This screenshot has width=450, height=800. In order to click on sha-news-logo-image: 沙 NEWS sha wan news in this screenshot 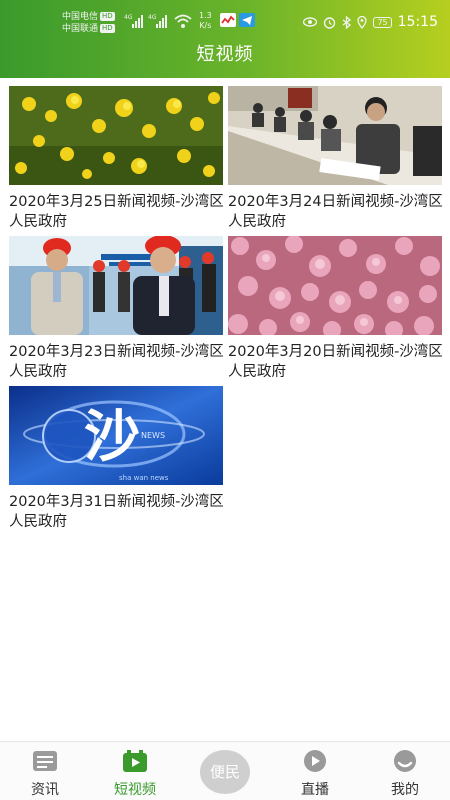, I will do `click(116, 435)`.